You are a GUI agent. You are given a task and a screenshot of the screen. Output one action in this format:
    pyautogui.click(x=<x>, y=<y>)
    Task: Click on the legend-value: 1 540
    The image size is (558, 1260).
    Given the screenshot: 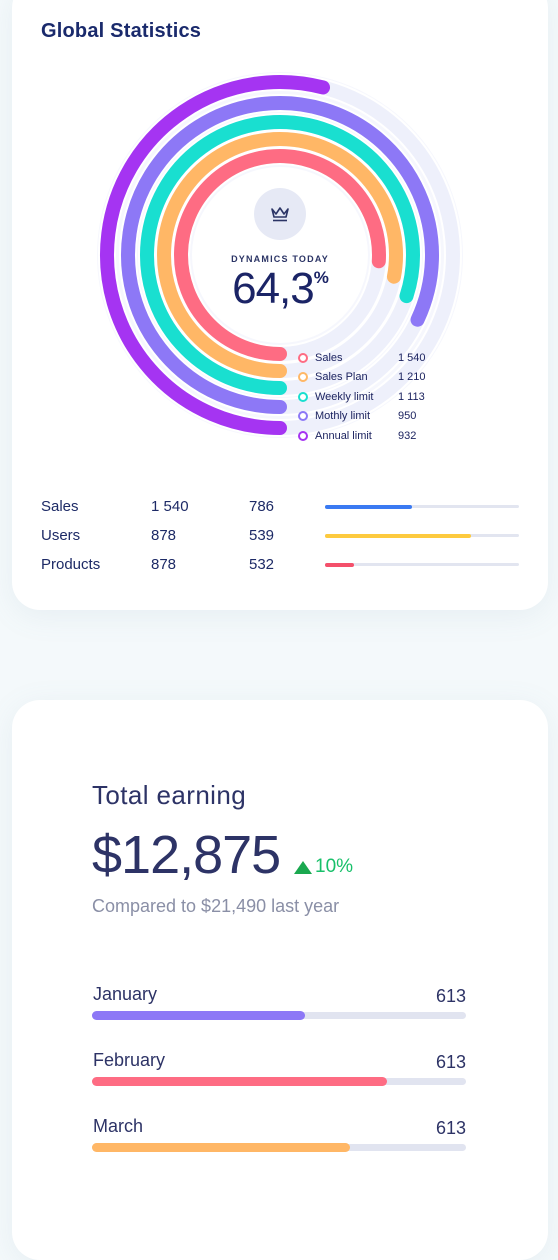 What is the action you would take?
    pyautogui.click(x=412, y=357)
    